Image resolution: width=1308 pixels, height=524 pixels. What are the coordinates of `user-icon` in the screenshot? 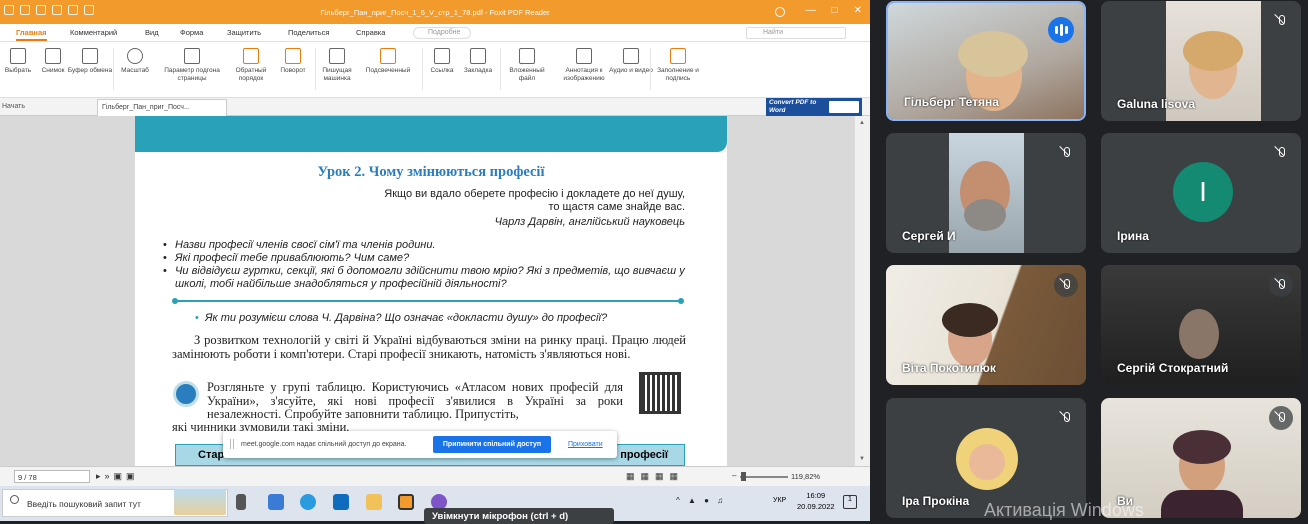 It's located at (780, 12).